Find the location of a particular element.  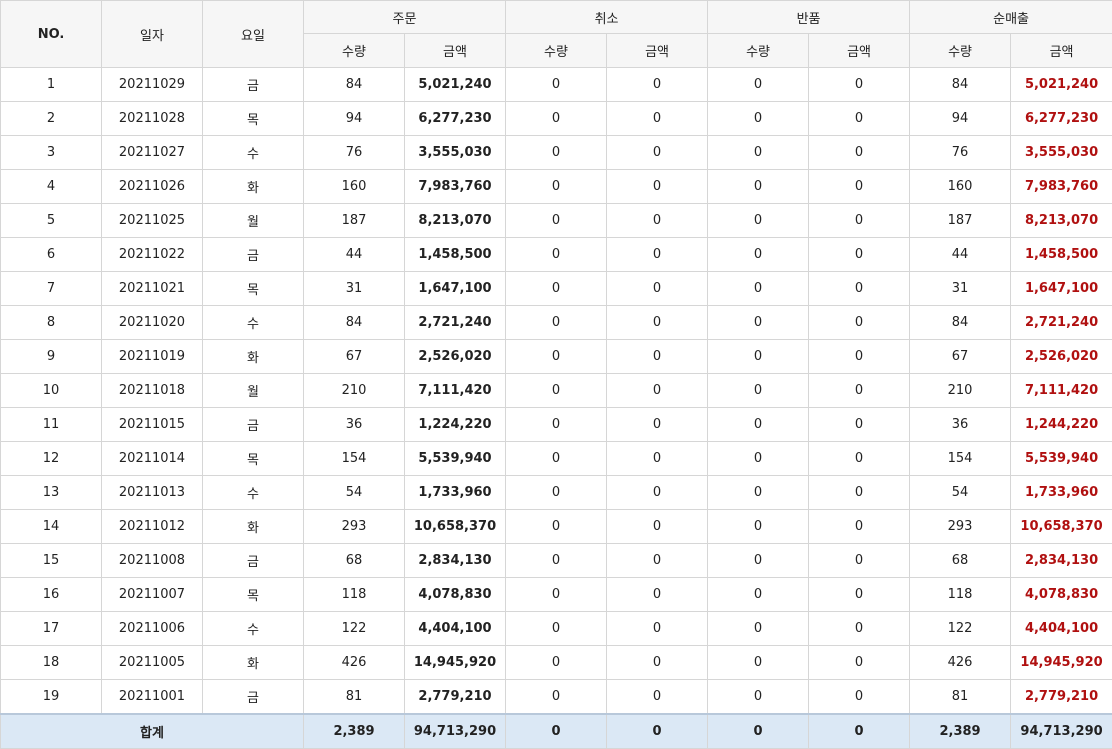

header-cancel-amount: 금액 is located at coordinates (657, 50).